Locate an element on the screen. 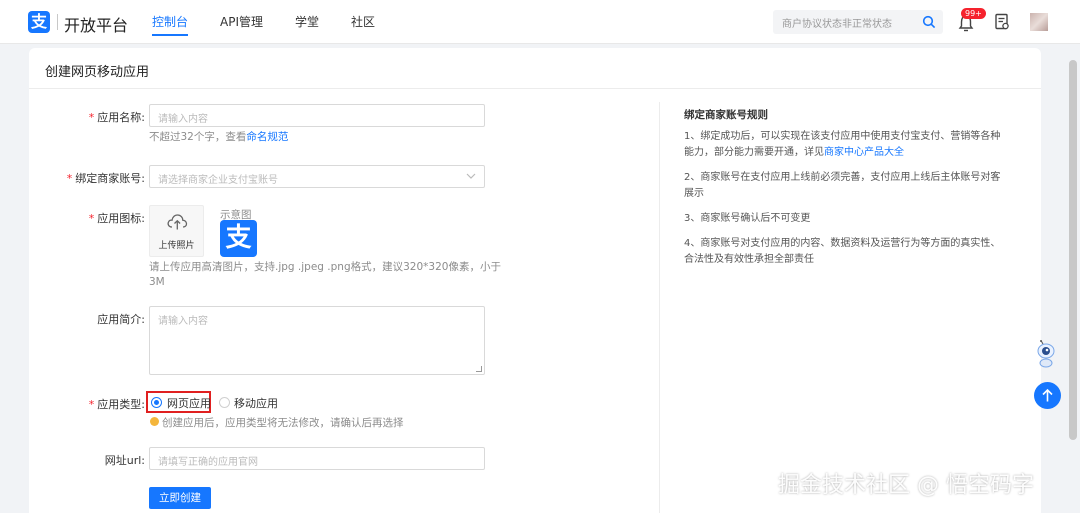 The width and height of the screenshot is (1080, 513). search-input: 商户协议状态非正常状态 is located at coordinates (858, 22).